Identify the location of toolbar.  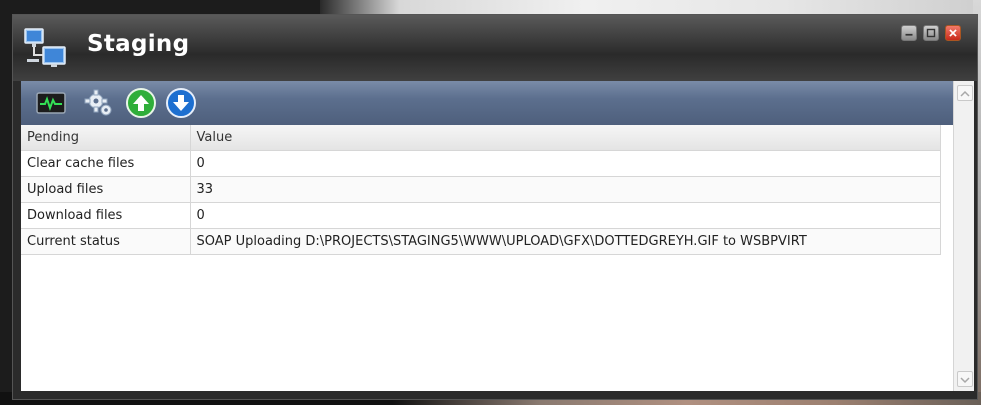
(487, 103).